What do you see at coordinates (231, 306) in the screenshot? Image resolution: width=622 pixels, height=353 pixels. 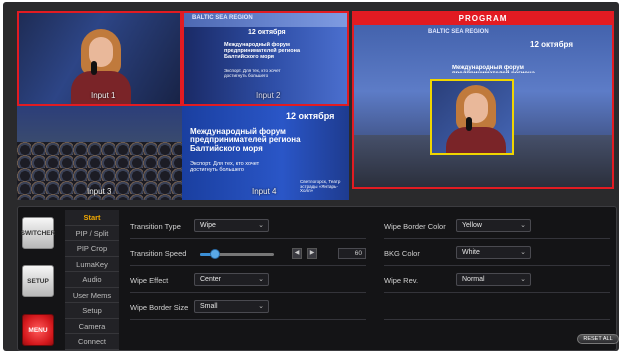 I see `wipe-border-size-select: Small ⌄` at bounding box center [231, 306].